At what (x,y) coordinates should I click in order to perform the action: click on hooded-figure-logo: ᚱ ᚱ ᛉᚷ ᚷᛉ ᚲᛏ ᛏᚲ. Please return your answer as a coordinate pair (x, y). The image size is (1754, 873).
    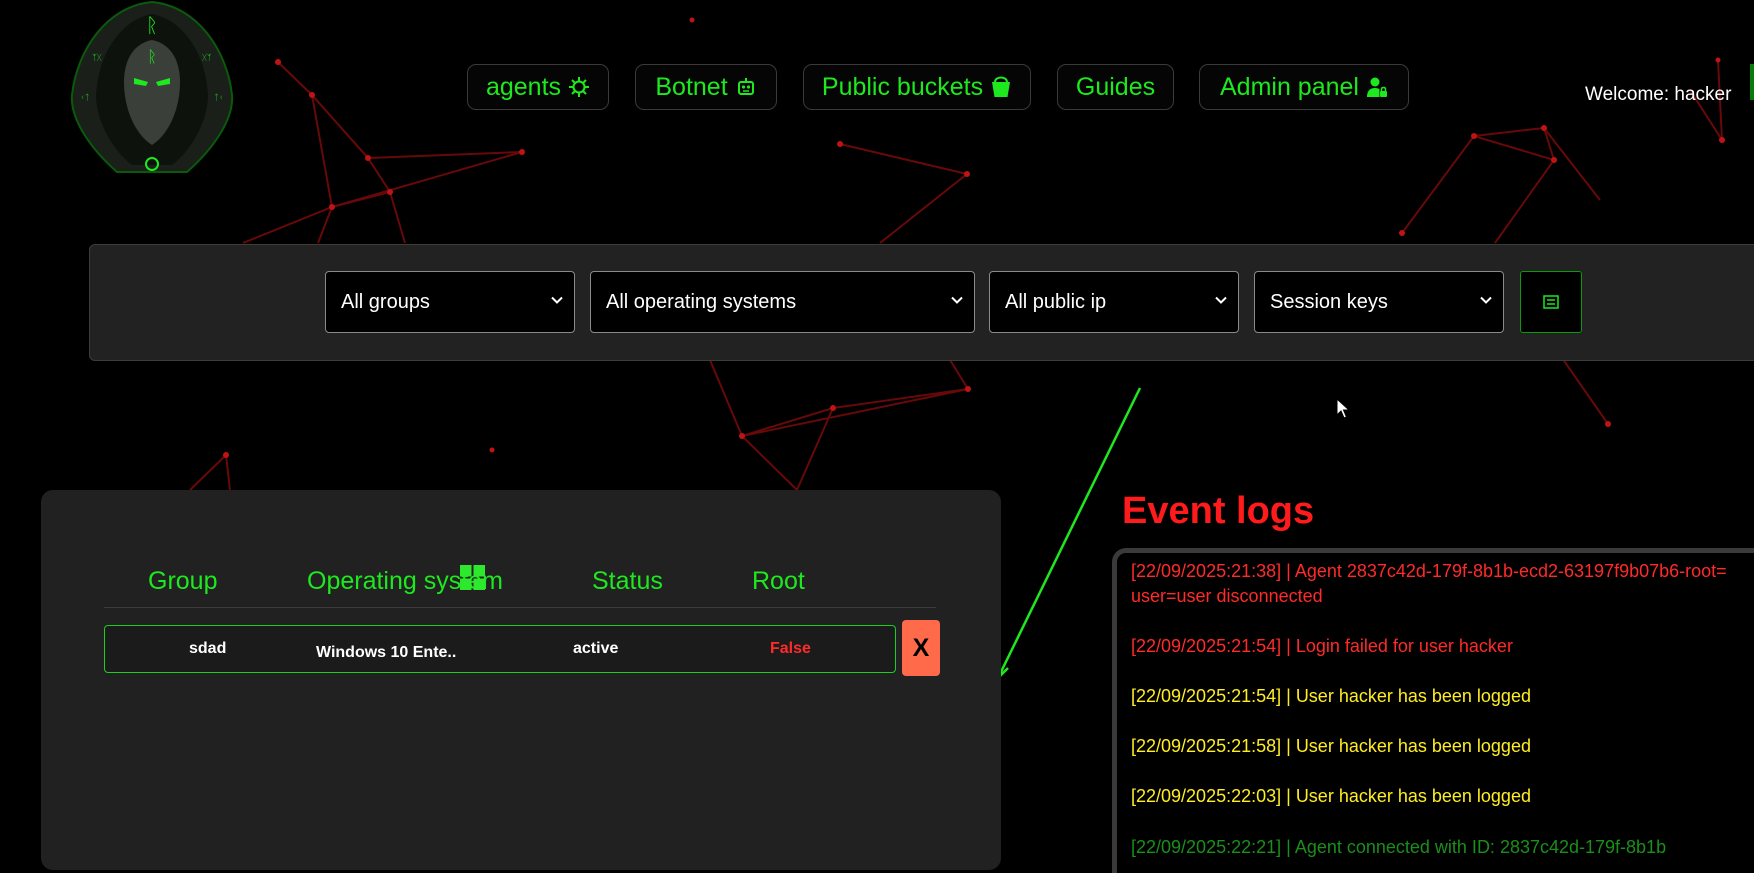
    Looking at the image, I should click on (152, 86).